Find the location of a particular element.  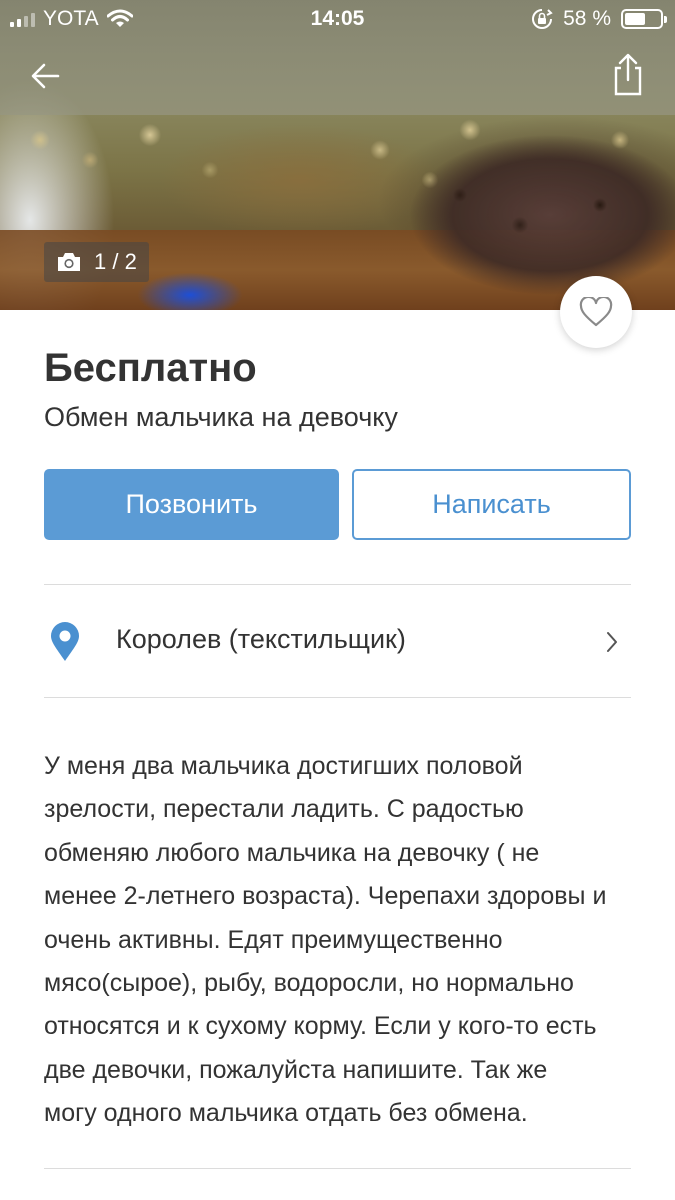

location-row: Королев (текстильщик) is located at coordinates (337, 641).